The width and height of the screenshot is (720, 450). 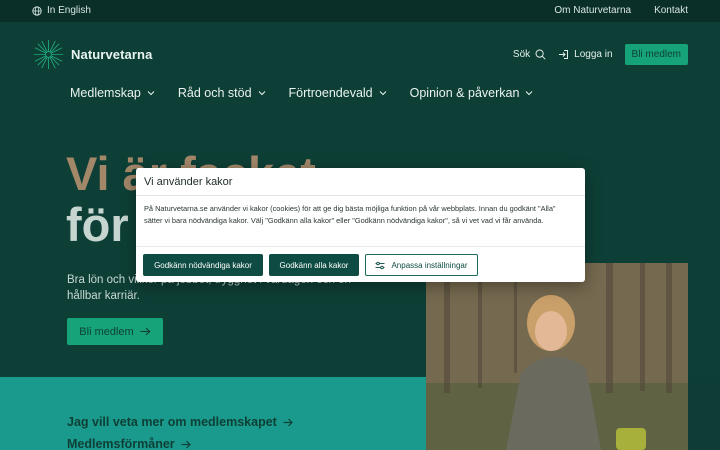 I want to click on search-icon, so click(x=540, y=54).